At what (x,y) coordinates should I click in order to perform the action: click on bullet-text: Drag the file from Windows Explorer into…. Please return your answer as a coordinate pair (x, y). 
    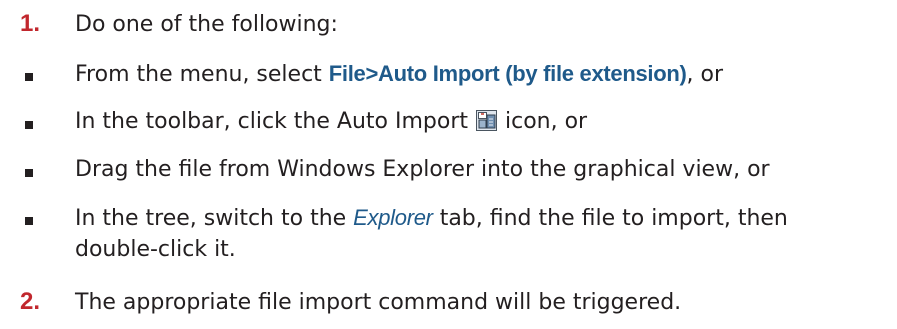
    Looking at the image, I should click on (422, 169).